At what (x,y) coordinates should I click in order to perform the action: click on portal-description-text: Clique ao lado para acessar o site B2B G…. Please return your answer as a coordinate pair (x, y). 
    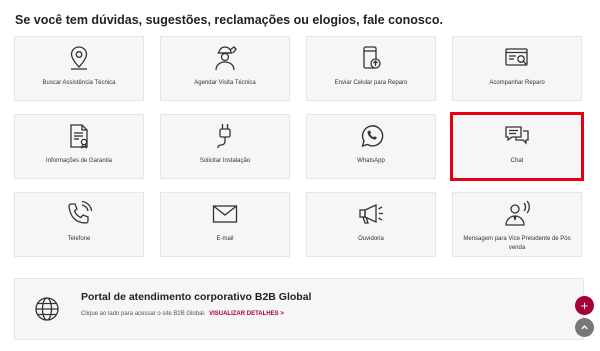
    Looking at the image, I should click on (143, 314).